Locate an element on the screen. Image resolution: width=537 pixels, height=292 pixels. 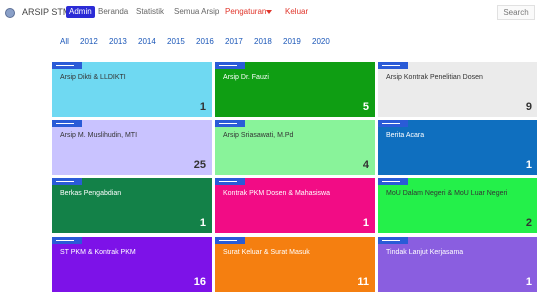
year-2012: 2012 is located at coordinates (89, 41).